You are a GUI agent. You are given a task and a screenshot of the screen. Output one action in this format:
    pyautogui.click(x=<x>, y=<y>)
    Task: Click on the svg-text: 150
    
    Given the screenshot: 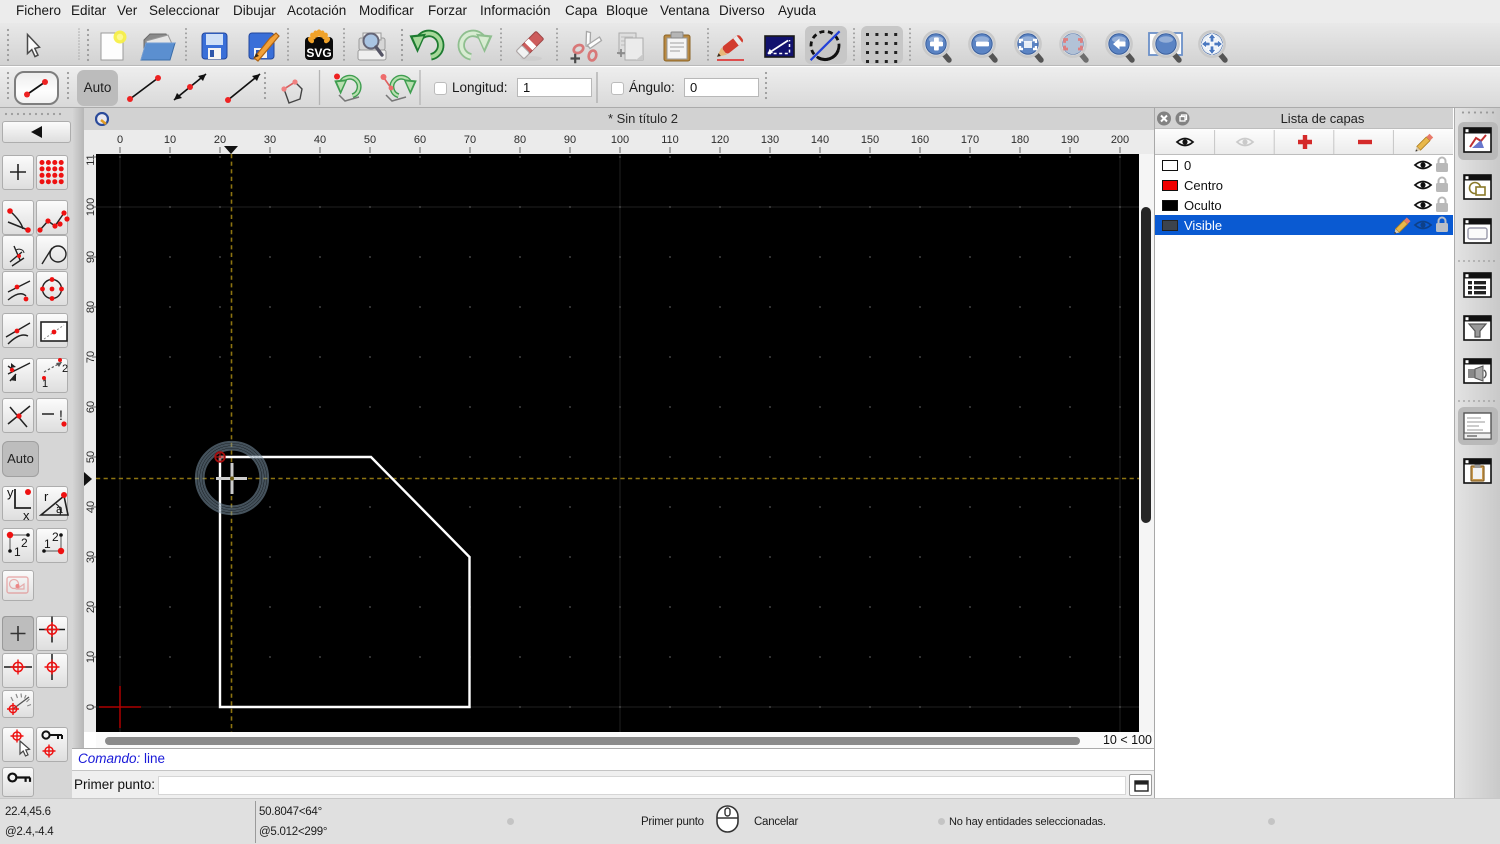 What is the action you would take?
    pyautogui.click(x=870, y=140)
    